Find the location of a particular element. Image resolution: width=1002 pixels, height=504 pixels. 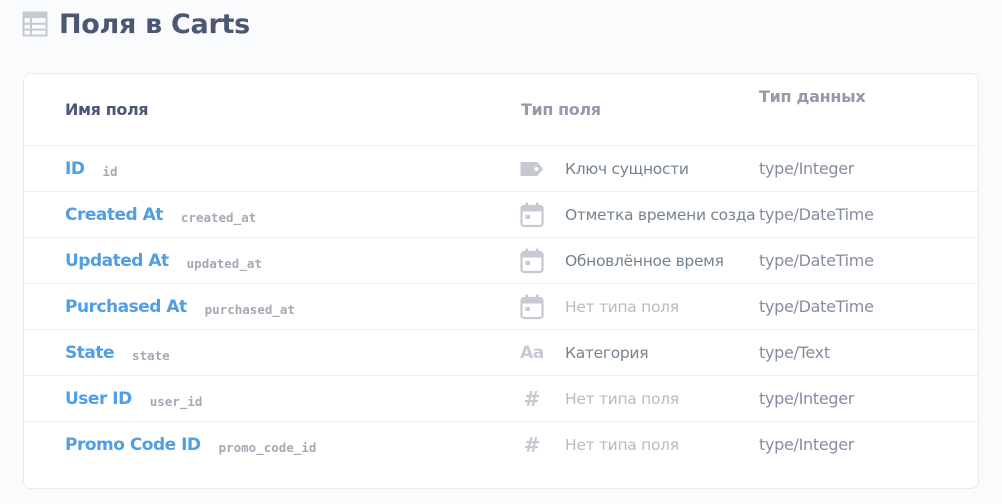

field-column-name: user_id is located at coordinates (176, 401).